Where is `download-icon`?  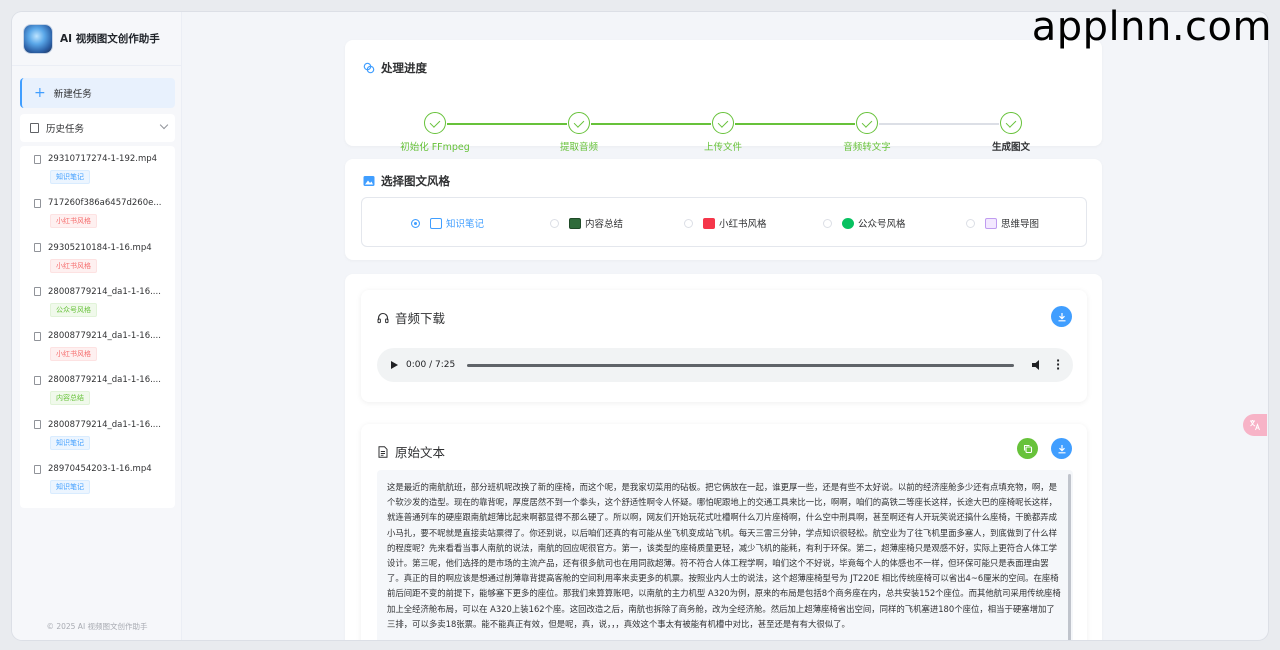
download-icon is located at coordinates (1061, 316).